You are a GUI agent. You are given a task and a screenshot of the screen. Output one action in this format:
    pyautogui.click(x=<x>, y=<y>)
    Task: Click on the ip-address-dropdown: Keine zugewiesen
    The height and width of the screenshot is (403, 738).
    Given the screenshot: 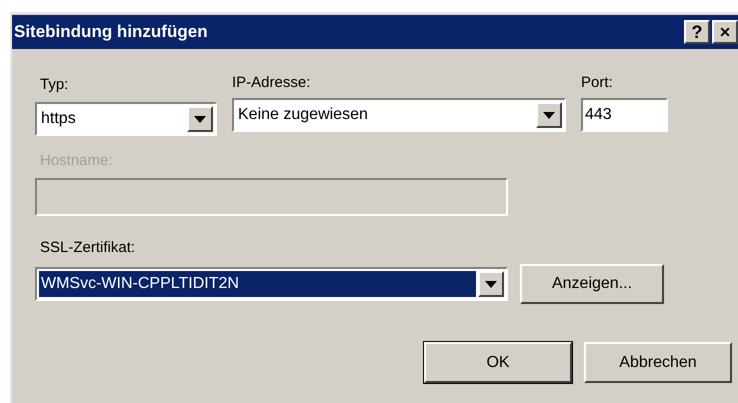 What is the action you would take?
    pyautogui.click(x=399, y=115)
    